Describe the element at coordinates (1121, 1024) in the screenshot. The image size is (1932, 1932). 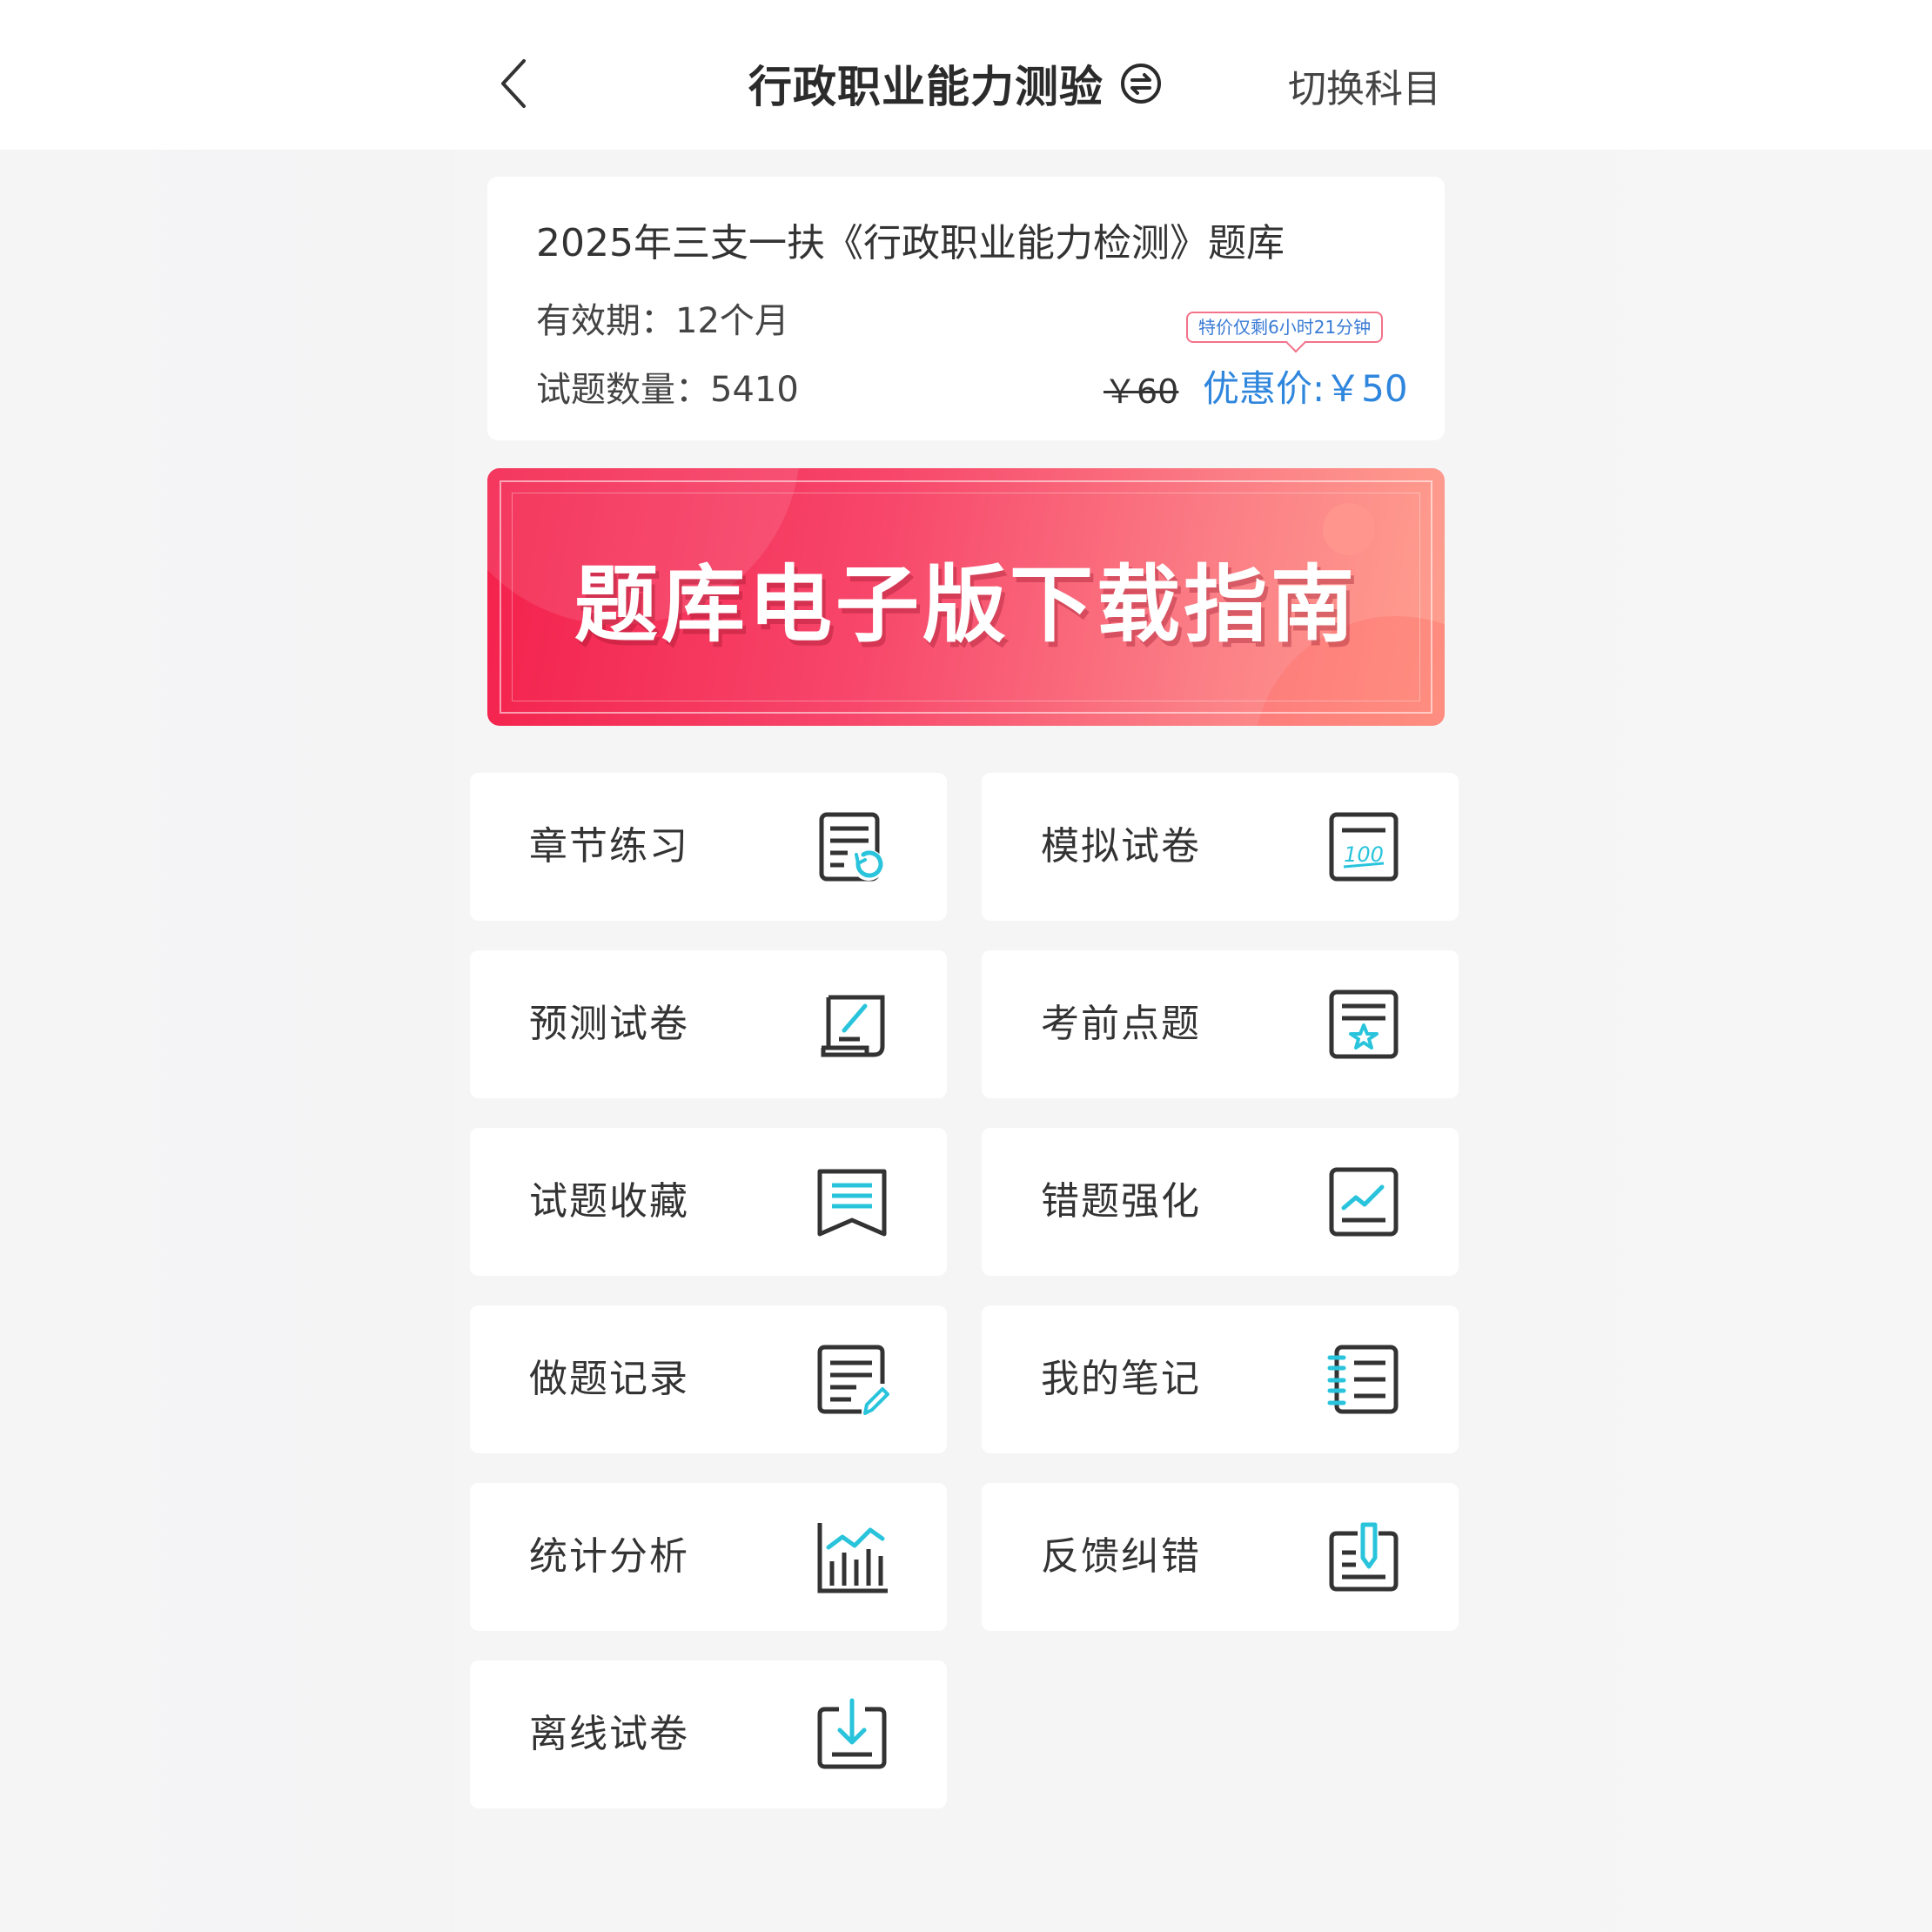
I see `menu-item-label: 考前点题` at that location.